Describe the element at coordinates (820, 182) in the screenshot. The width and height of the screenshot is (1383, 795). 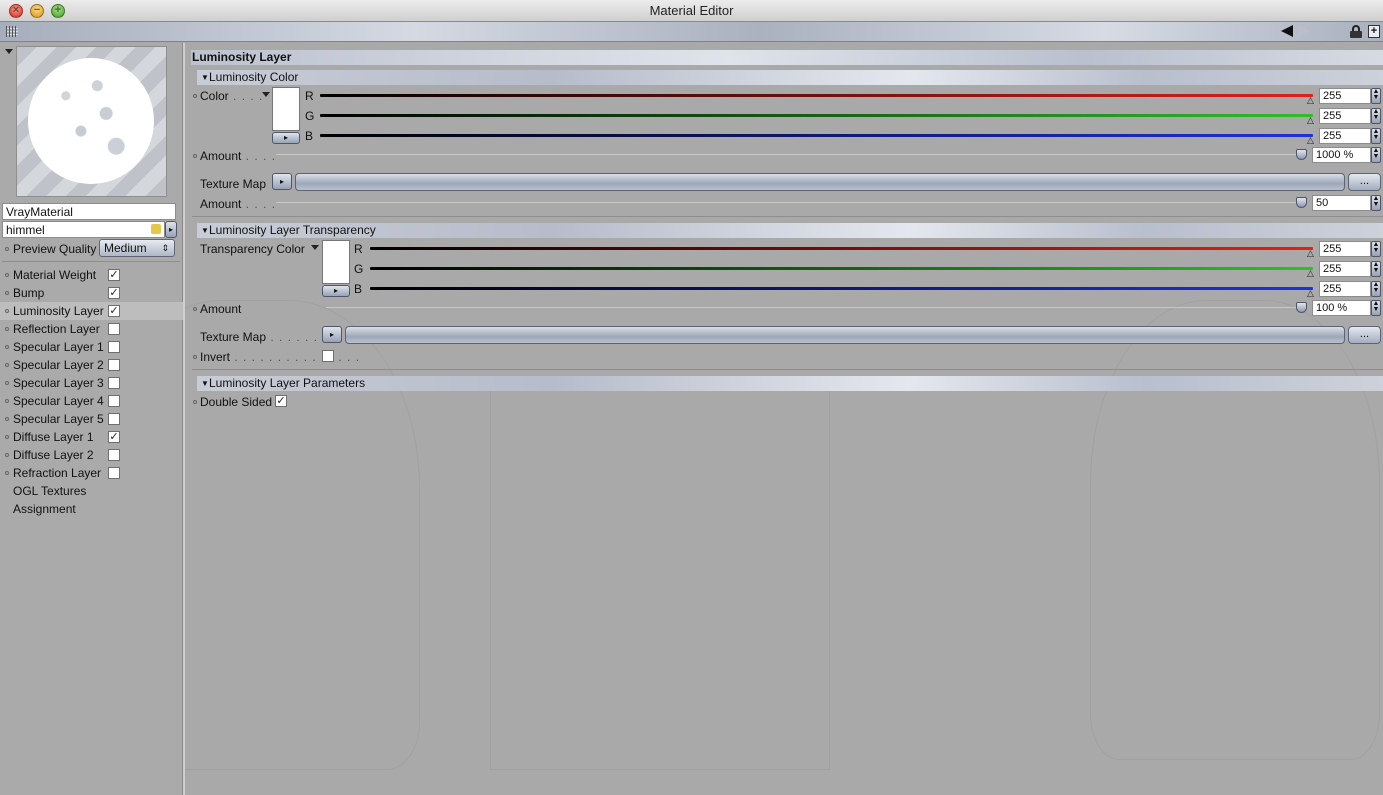
I see `texture-map-slot` at that location.